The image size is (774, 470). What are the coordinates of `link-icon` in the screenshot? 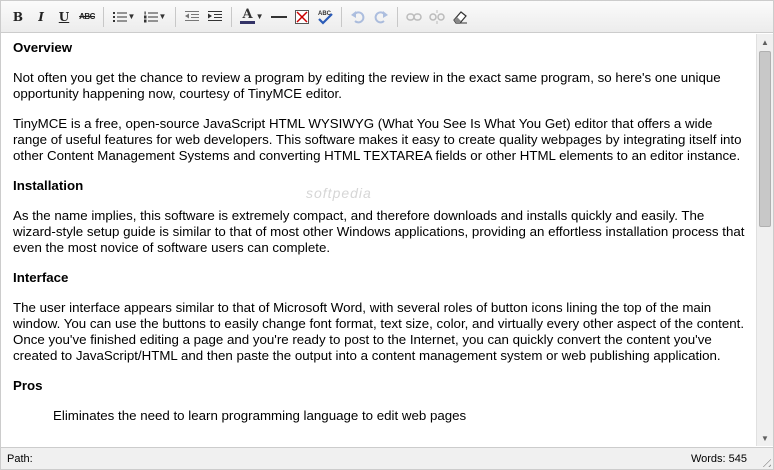 It's located at (414, 16).